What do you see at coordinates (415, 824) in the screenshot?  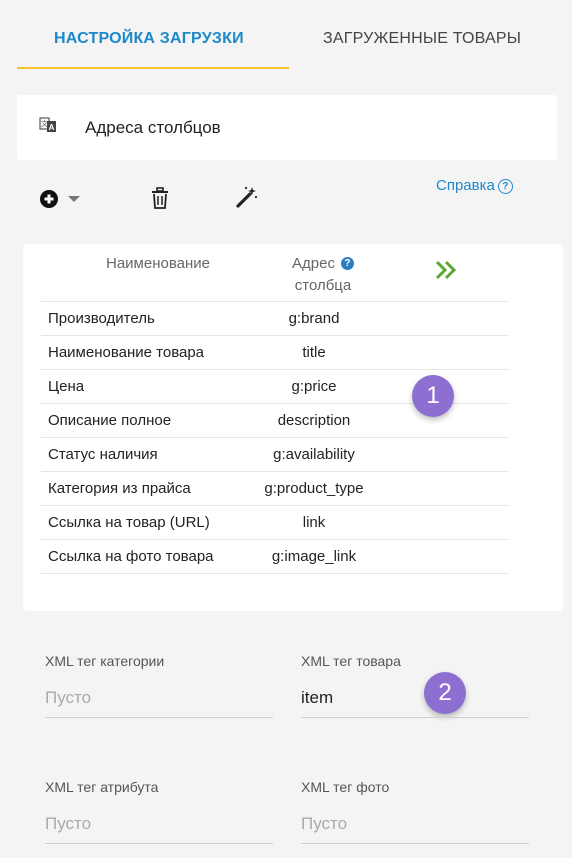 I see `xml-photo-tag-input` at bounding box center [415, 824].